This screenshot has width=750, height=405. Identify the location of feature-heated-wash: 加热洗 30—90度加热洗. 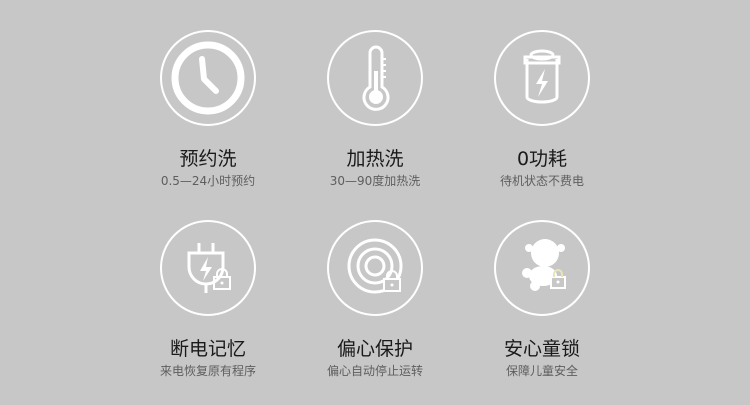
(375, 109).